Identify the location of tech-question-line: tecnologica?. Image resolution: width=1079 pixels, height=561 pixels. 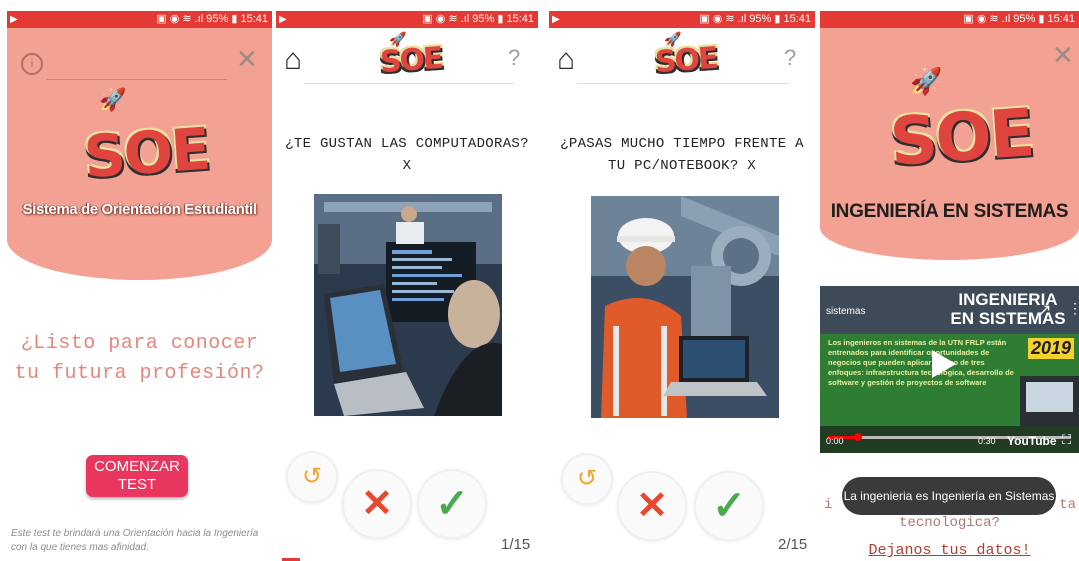
(949, 523).